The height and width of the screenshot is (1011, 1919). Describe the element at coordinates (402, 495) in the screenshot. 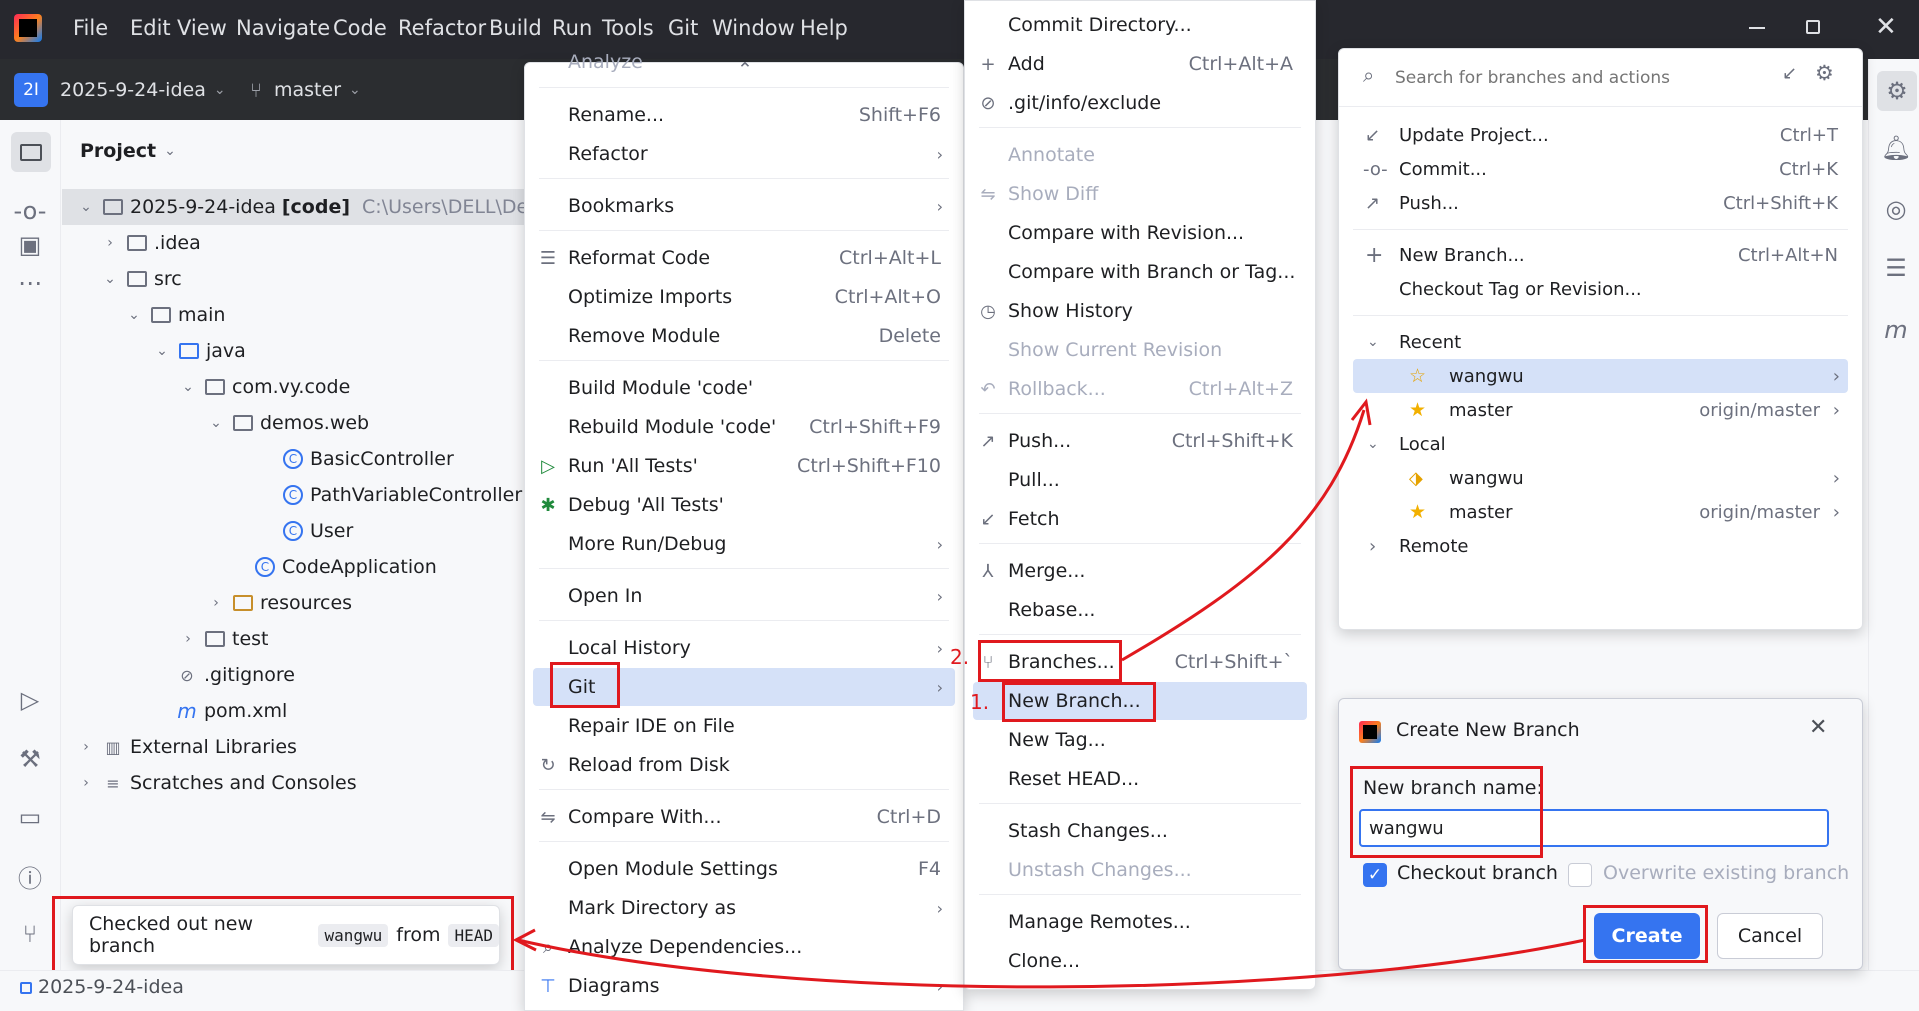

I see `tree-item: C PathVariableController` at that location.